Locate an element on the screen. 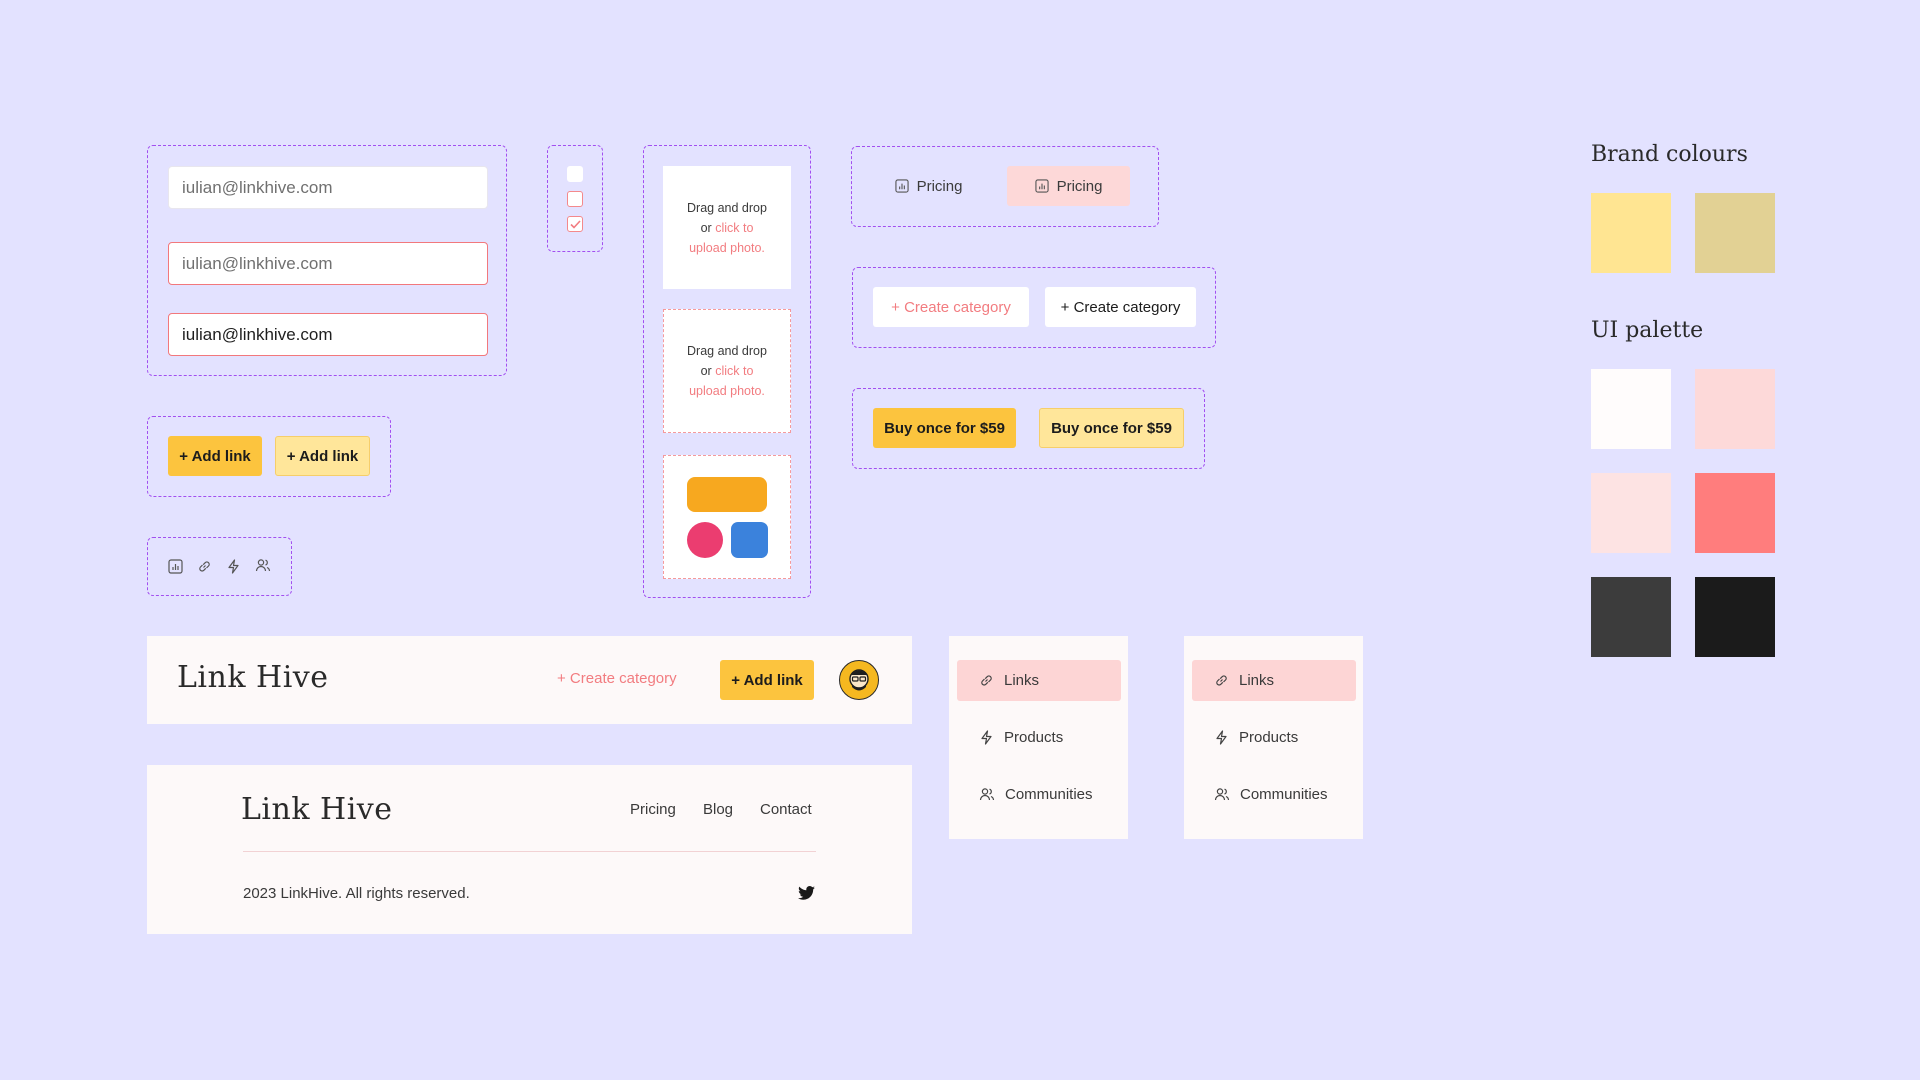  checkbox-checked is located at coordinates (575, 224).